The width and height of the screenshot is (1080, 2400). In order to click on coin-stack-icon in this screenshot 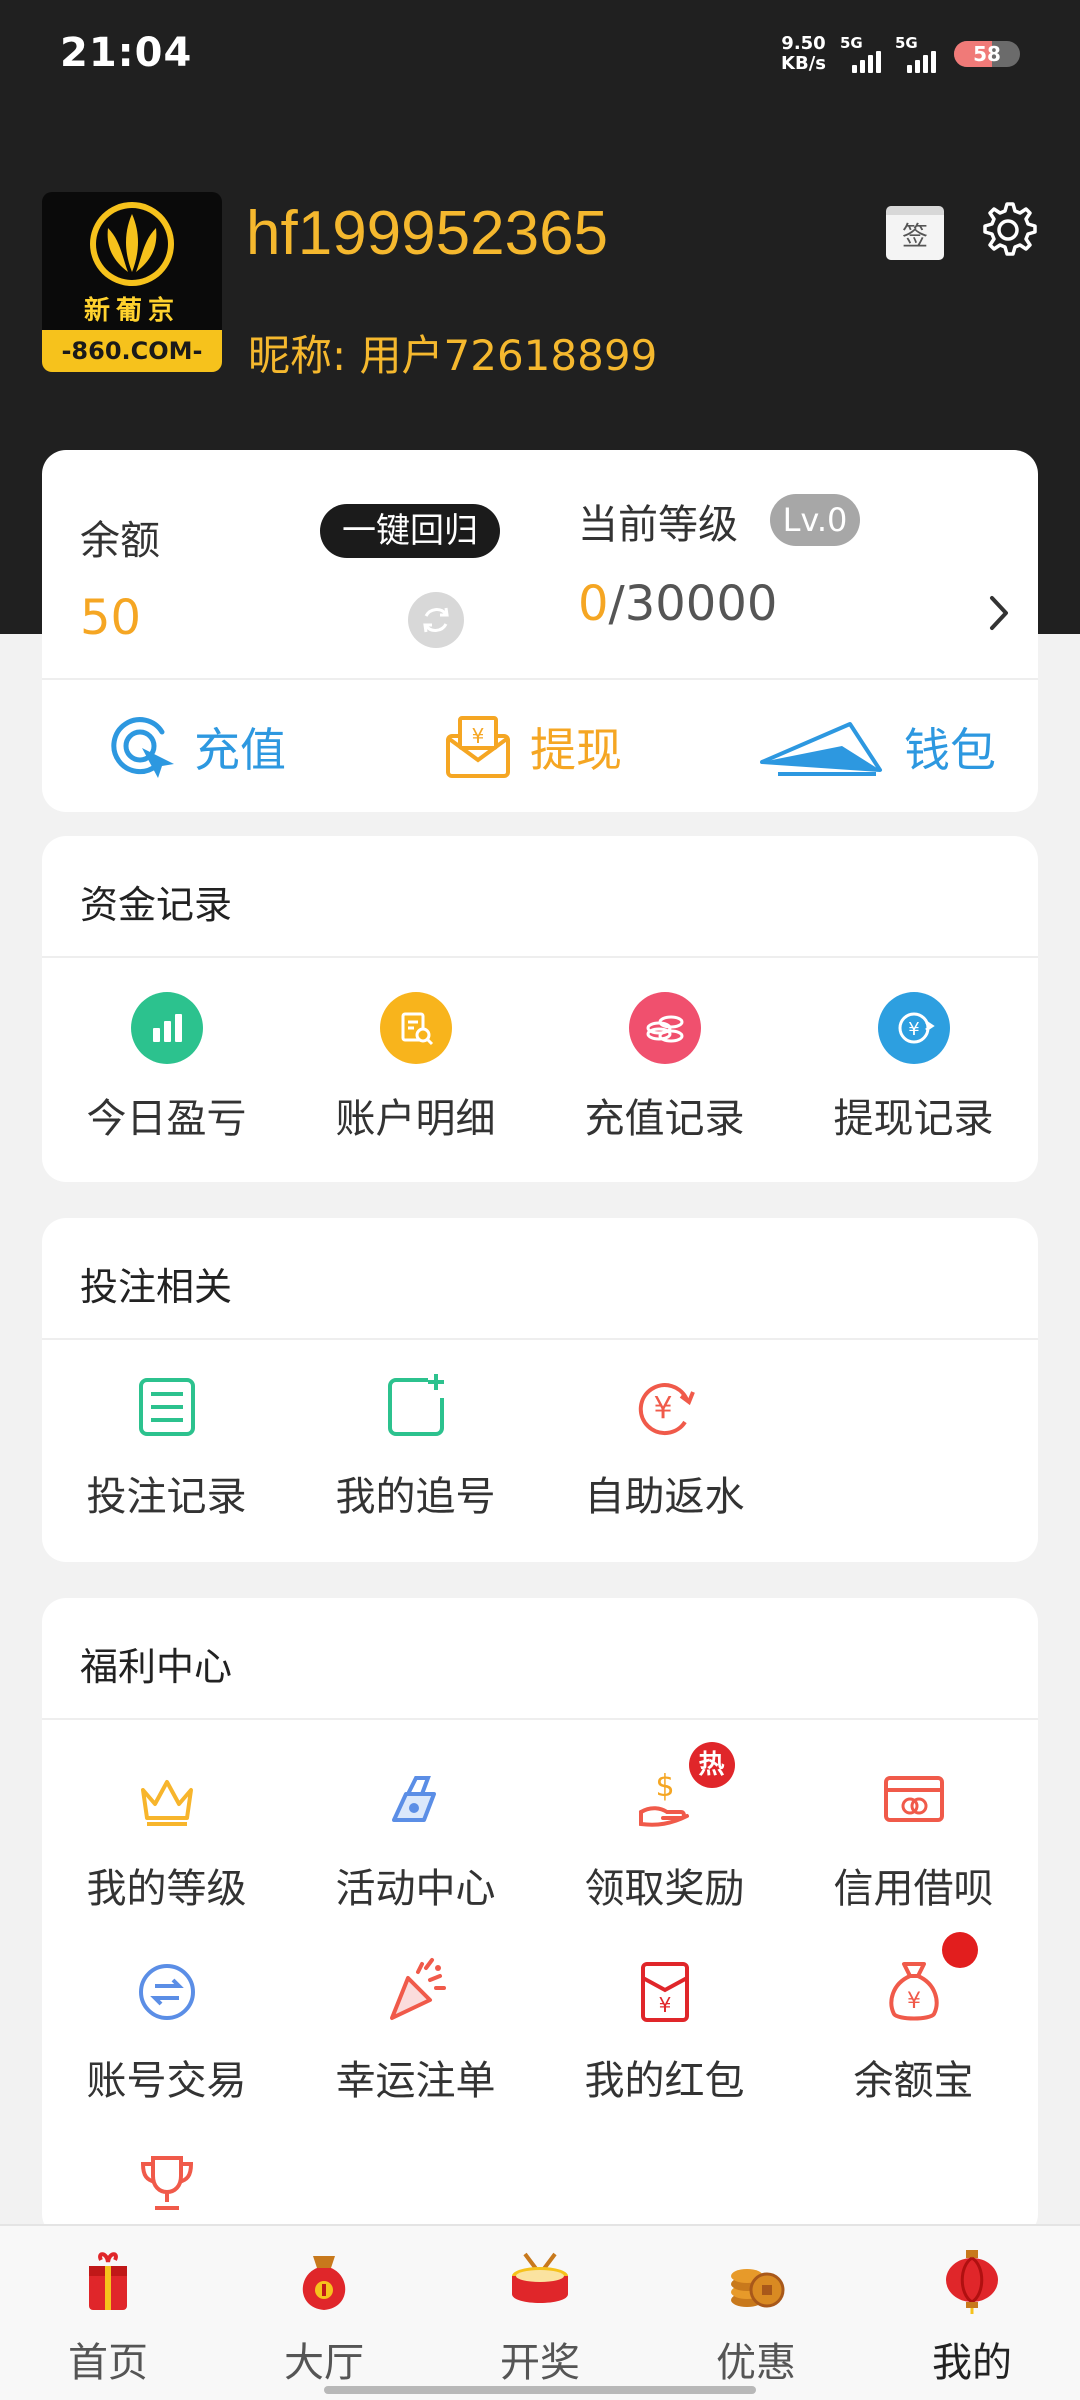, I will do `click(758, 2288)`.